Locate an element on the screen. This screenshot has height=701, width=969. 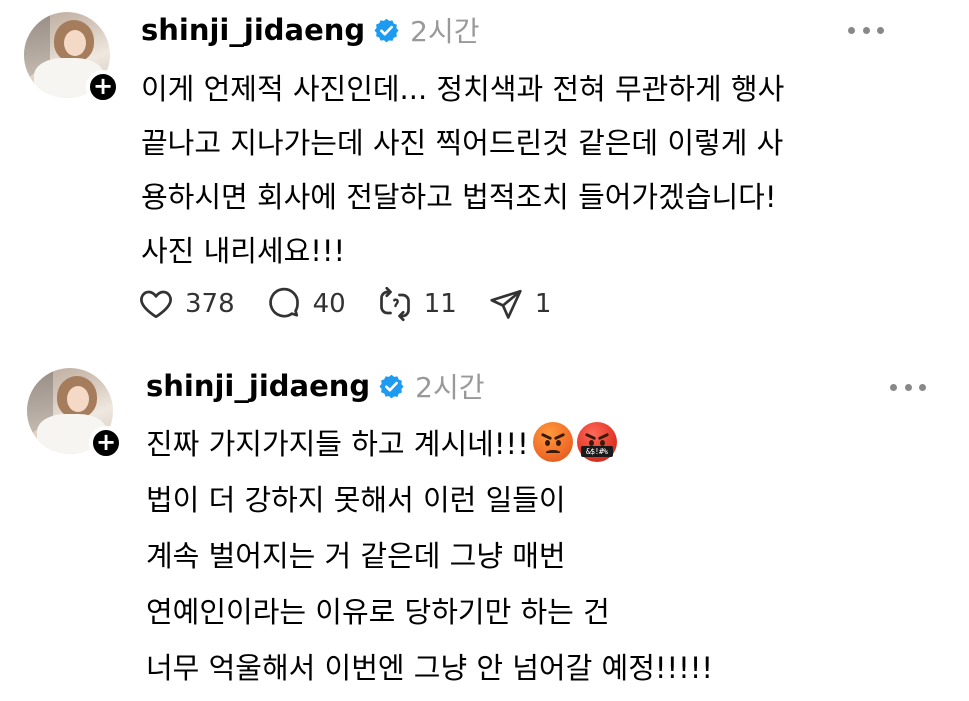
post-text-line: 너무 억울해서 이번엔 그냥 안 넘어갈 예정!!!!! is located at coordinates (429, 668).